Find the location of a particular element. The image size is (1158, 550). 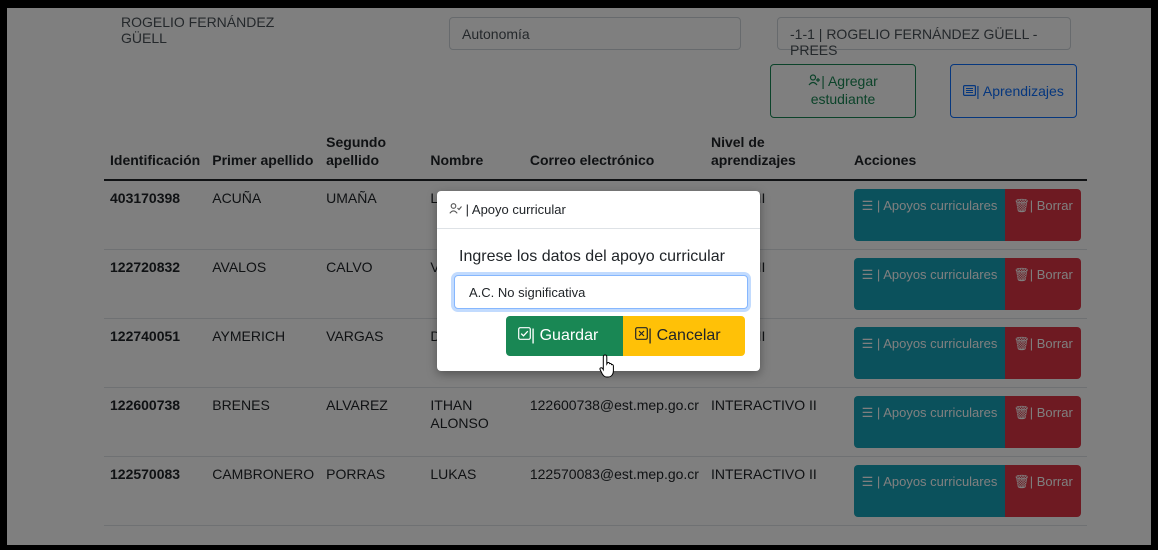

save-button: | Guardar is located at coordinates (564, 336).